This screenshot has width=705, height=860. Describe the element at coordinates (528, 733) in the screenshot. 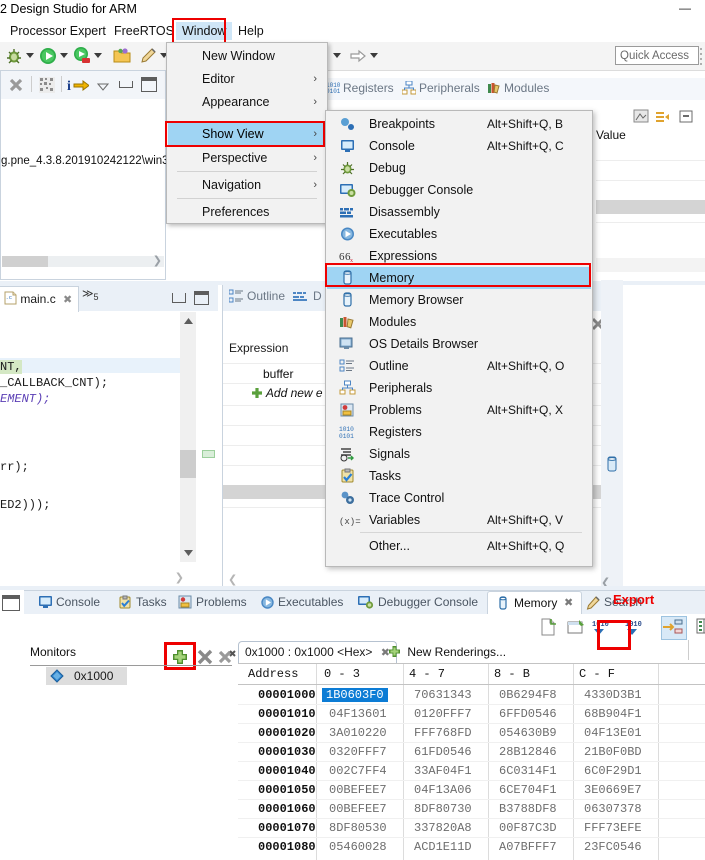

I see `memory-cell: 054630B9` at that location.